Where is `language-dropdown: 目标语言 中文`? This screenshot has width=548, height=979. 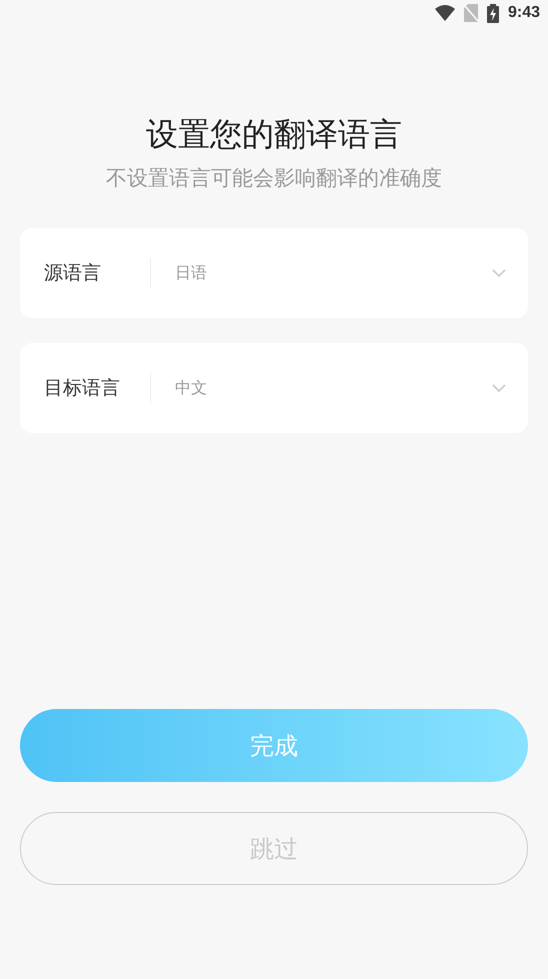 language-dropdown: 目标语言 中文 is located at coordinates (274, 388).